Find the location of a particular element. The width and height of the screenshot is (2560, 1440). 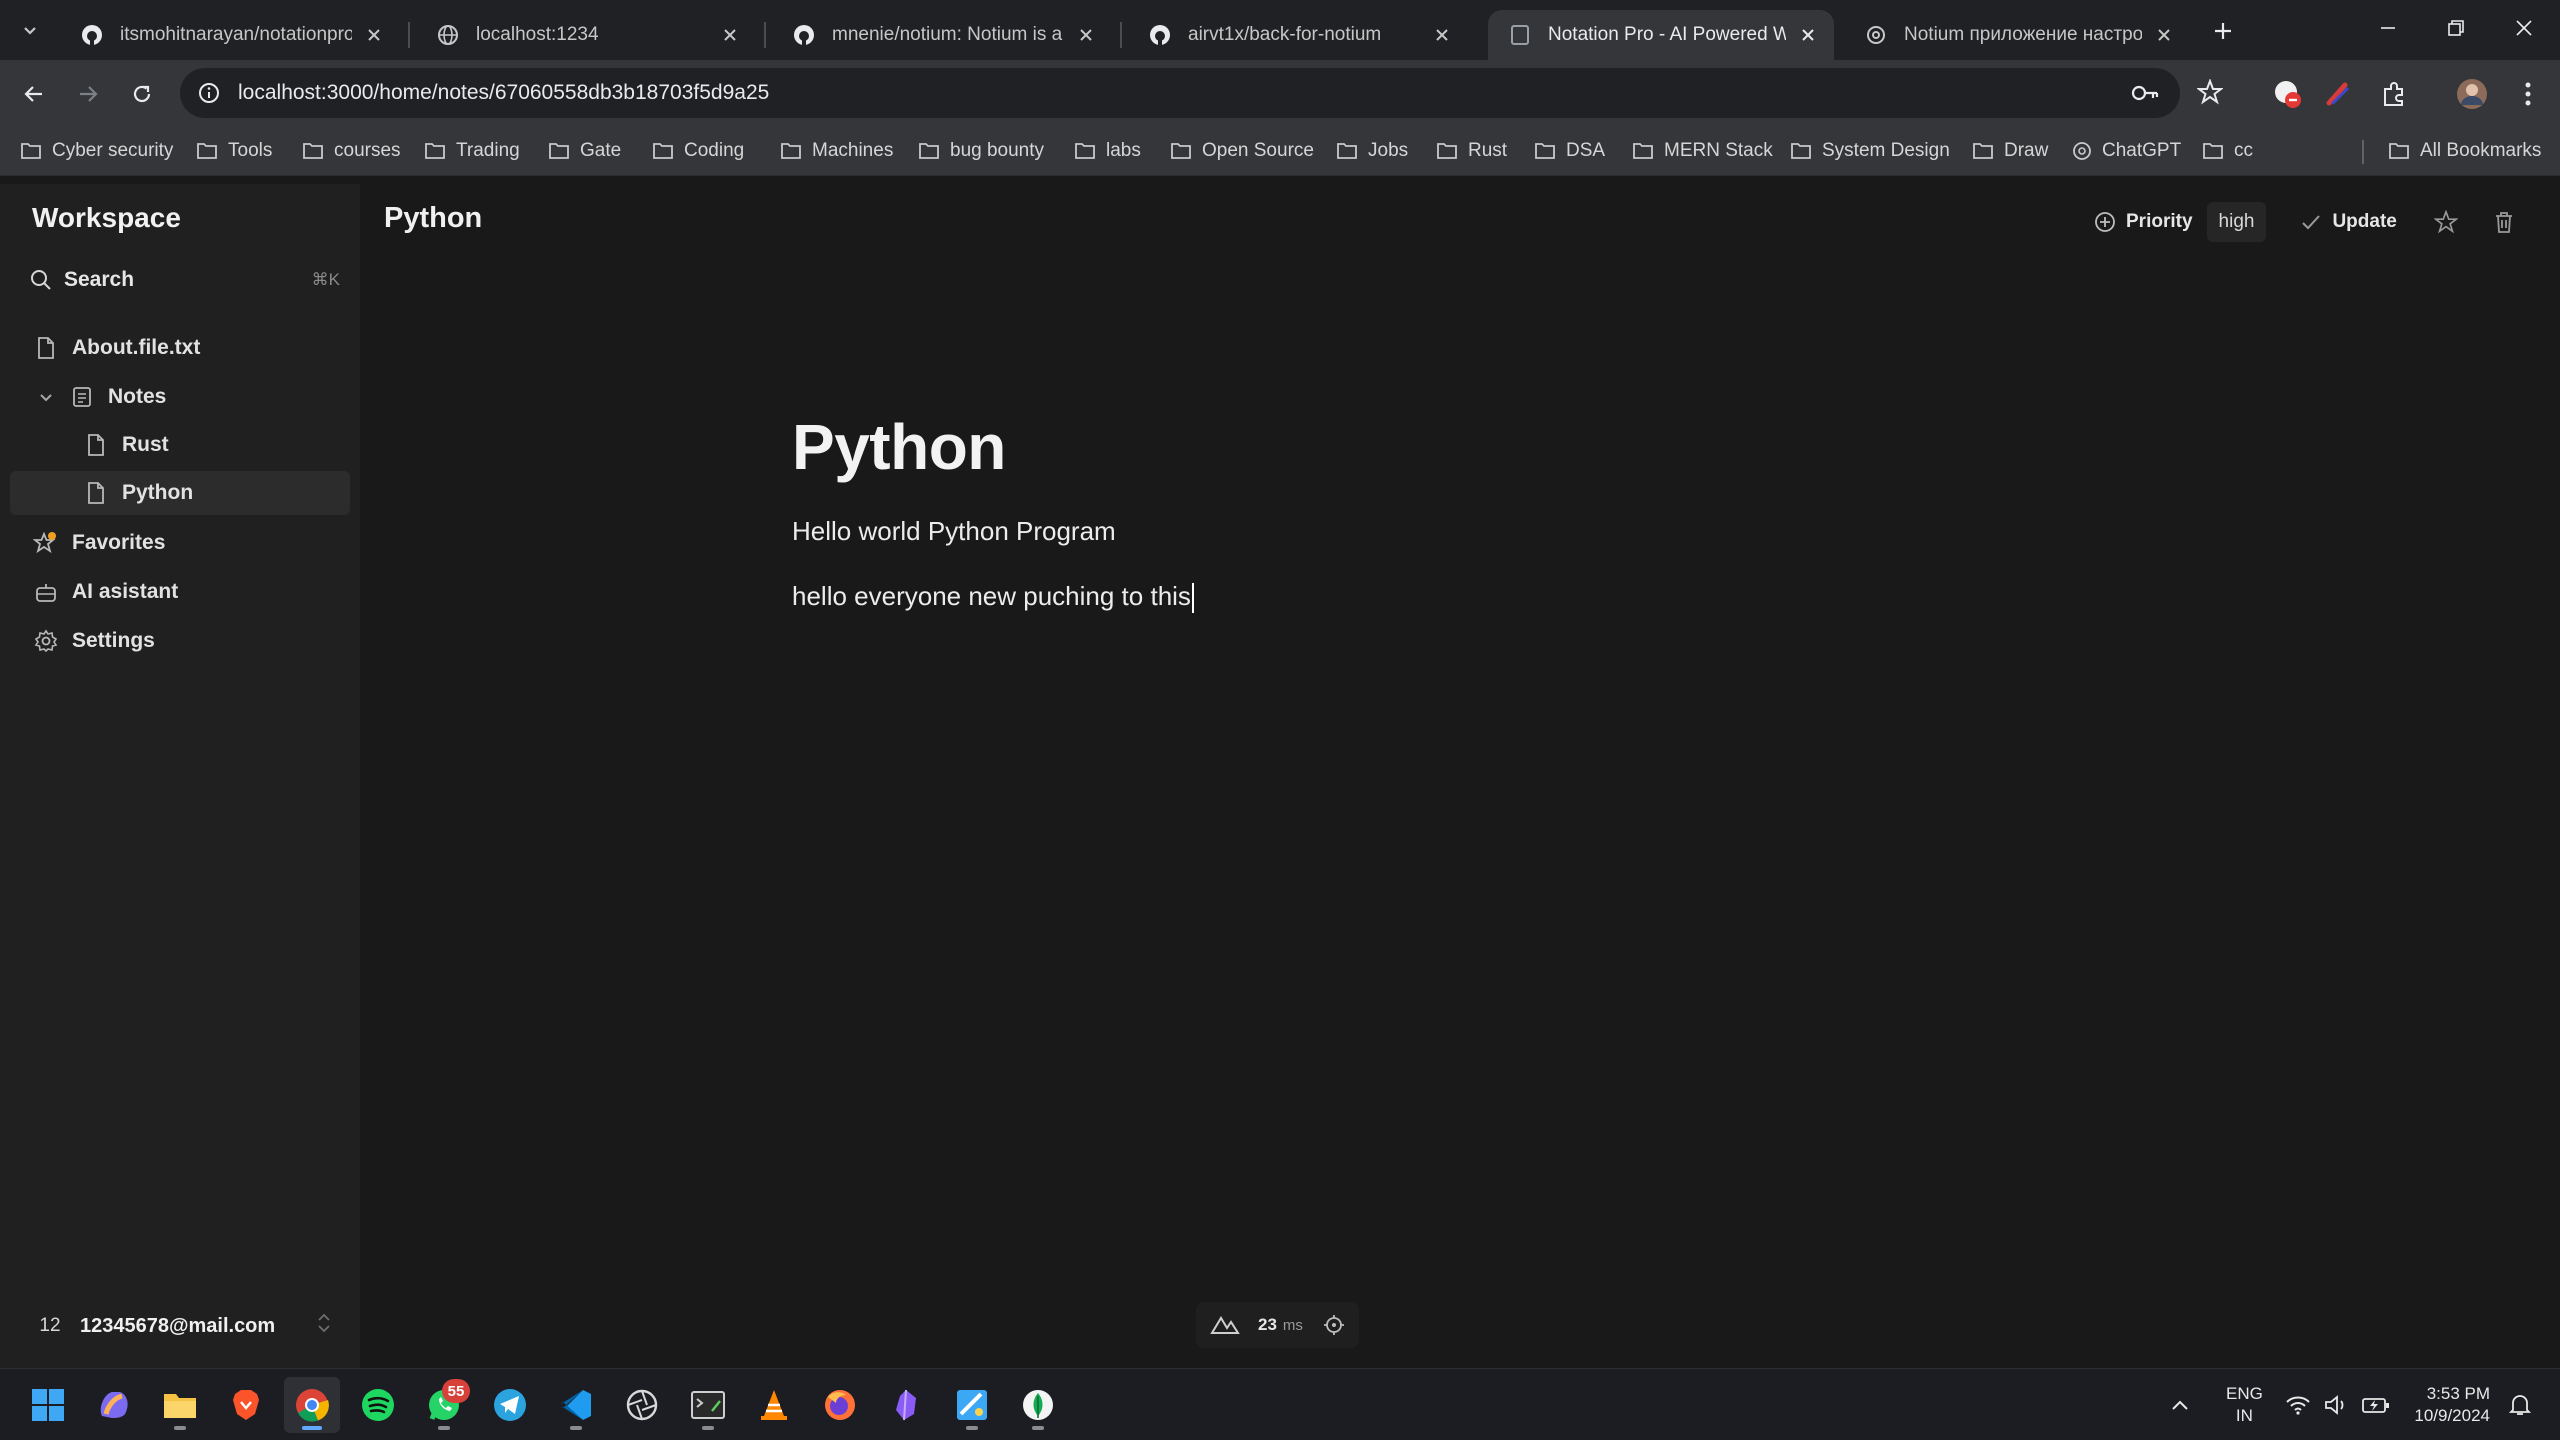

reload-button is located at coordinates (142, 94).